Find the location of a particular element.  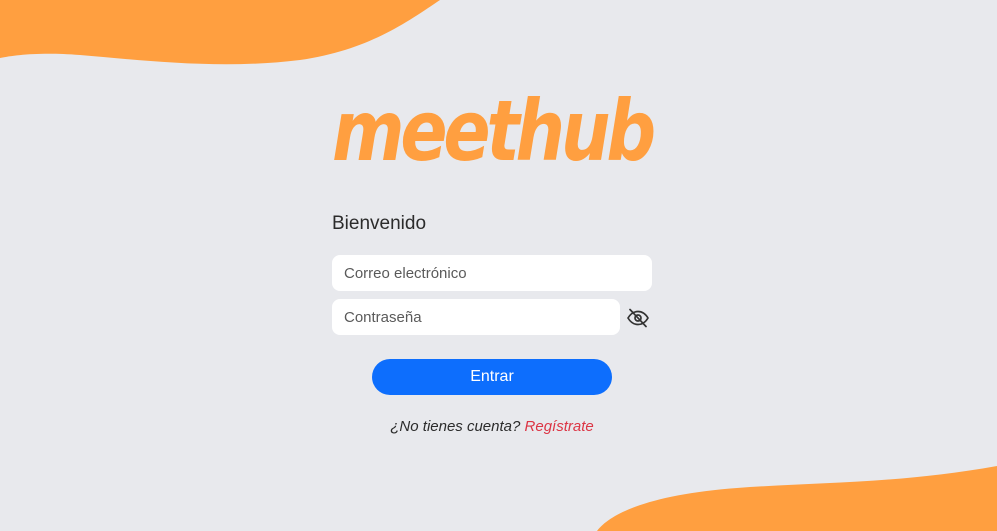

top-wave-decoration is located at coordinates (220, 32).